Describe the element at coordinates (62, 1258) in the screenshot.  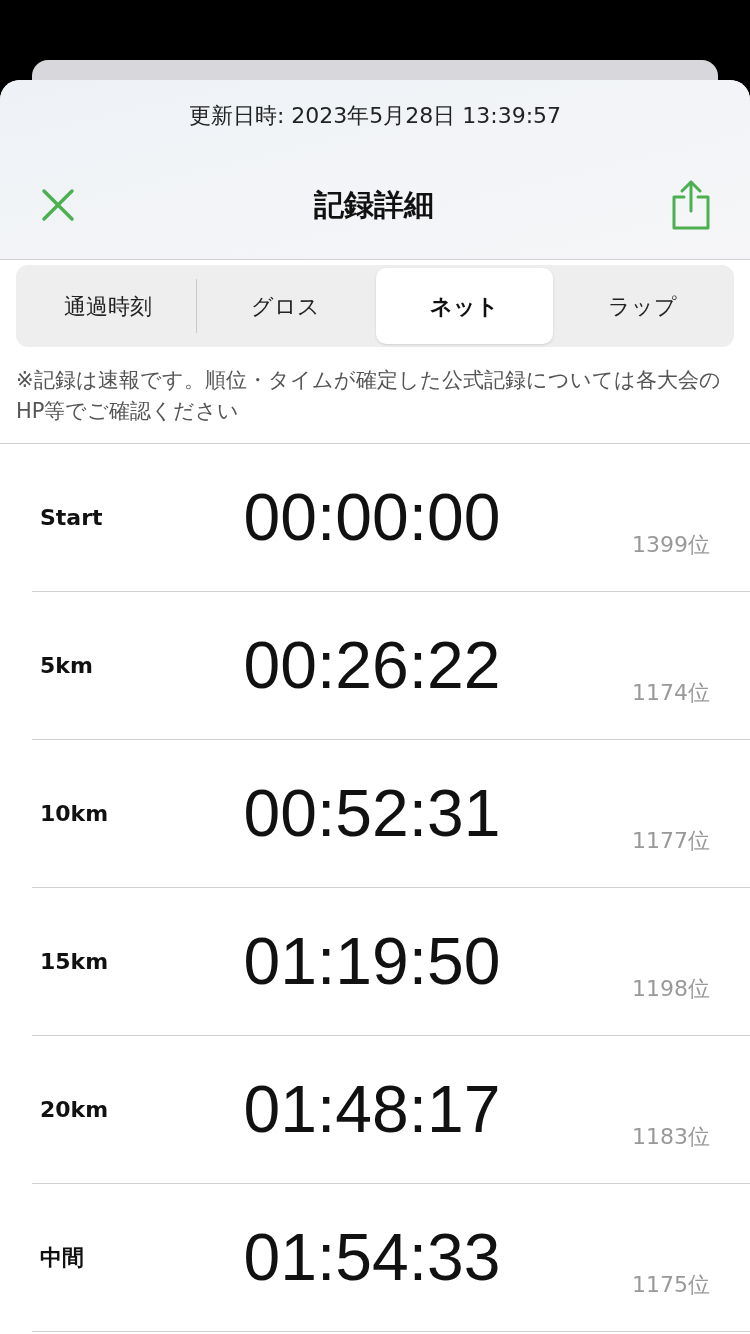
I see `split-label: 中間` at that location.